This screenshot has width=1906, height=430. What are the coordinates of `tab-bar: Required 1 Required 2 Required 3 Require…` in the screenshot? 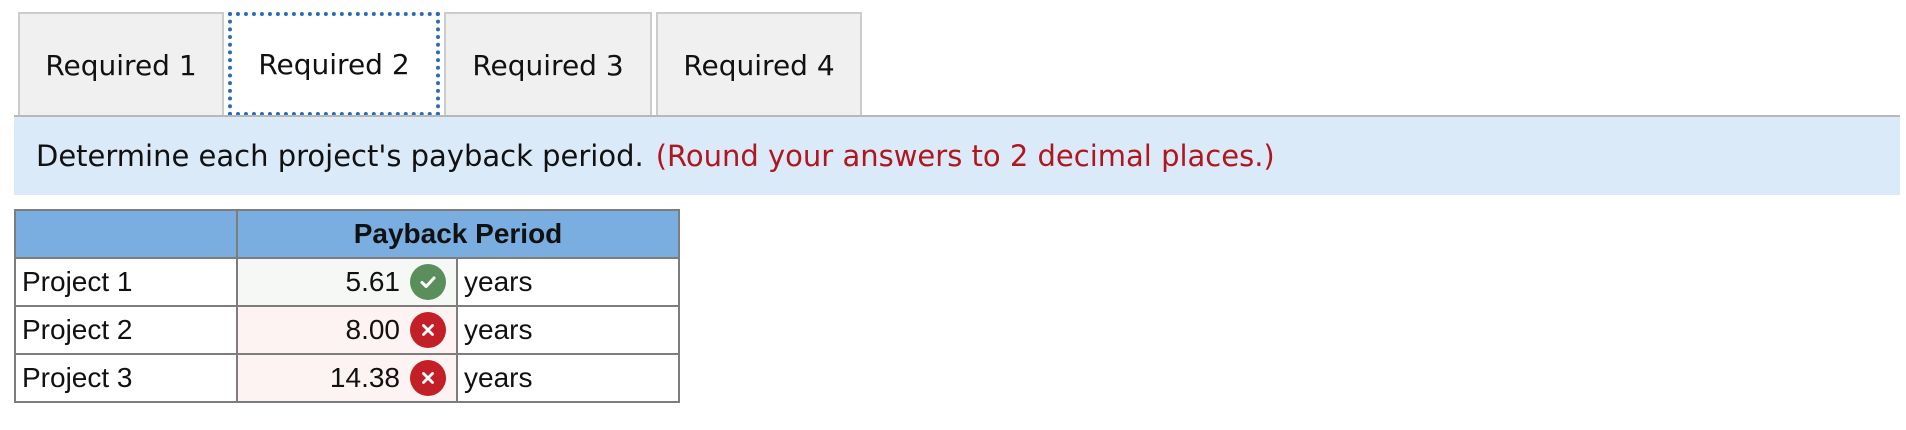 It's located at (442, 64).